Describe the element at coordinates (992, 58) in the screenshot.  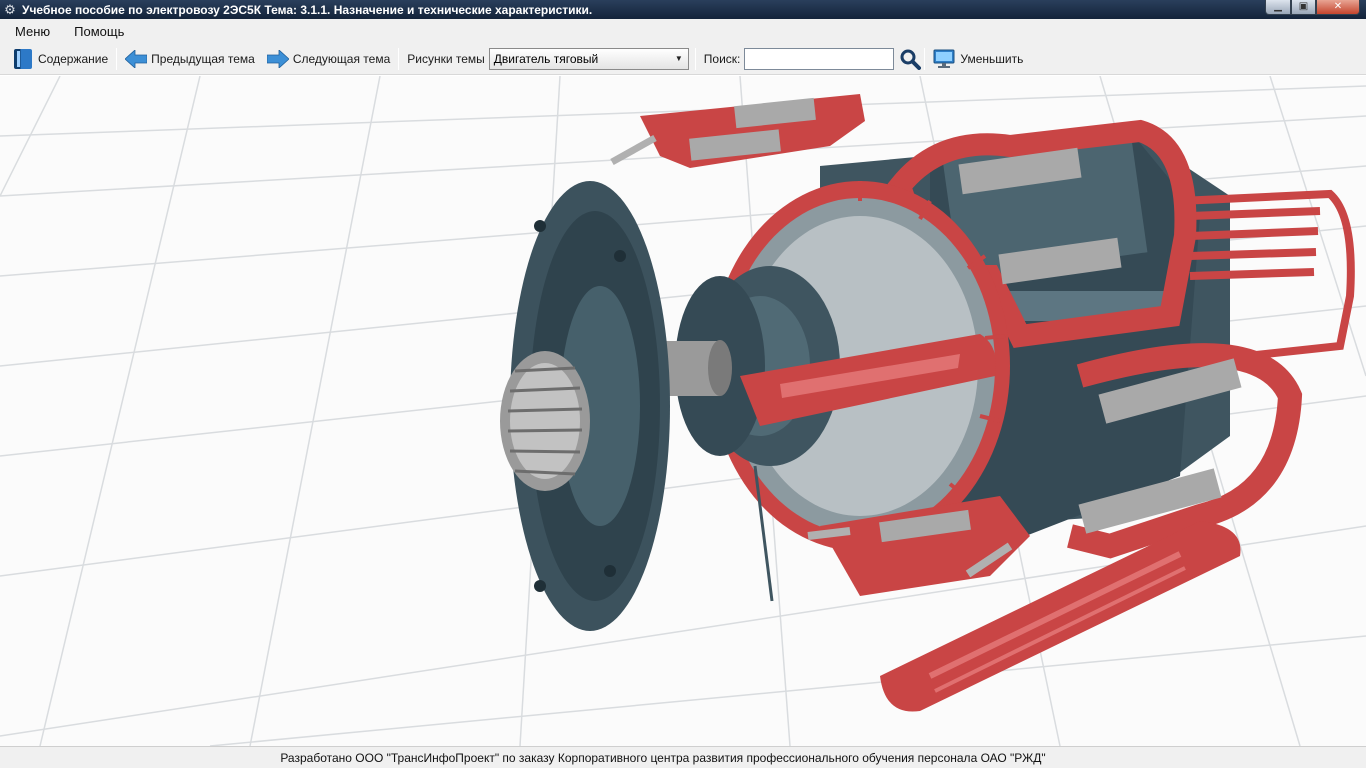
I see `shrink-label: Уменьшить` at that location.